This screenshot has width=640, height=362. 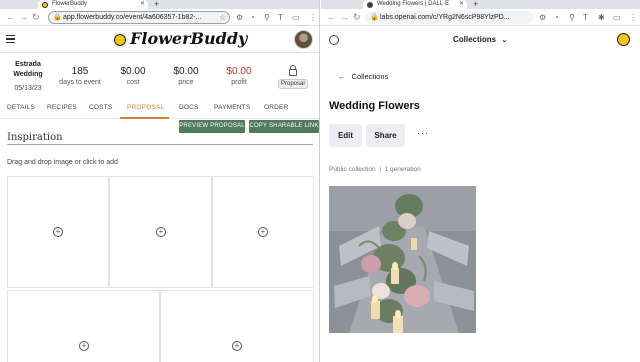 What do you see at coordinates (21, 107) in the screenshot?
I see `tab-details: DETAILS` at bounding box center [21, 107].